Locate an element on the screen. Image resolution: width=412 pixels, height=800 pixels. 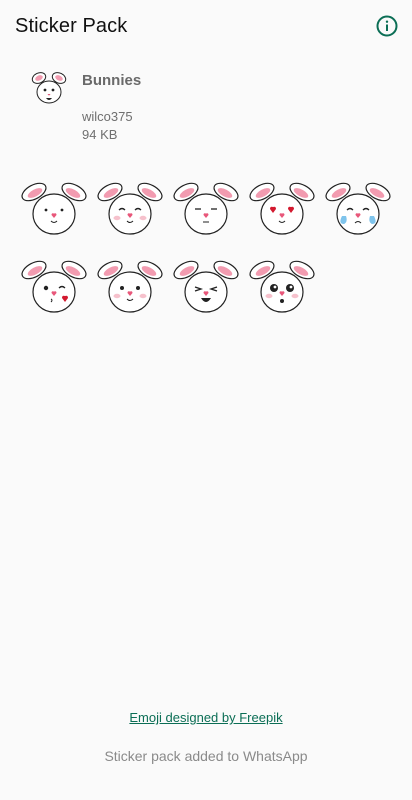
sticker-plain is located at coordinates (54, 207).